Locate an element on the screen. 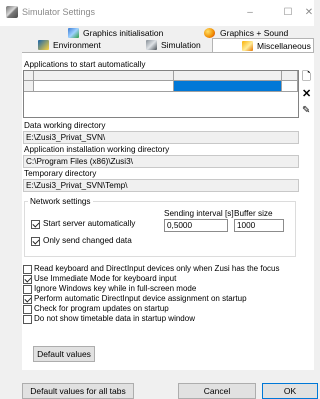 This screenshot has width=320, height=399. grid-corner is located at coordinates (29, 76).